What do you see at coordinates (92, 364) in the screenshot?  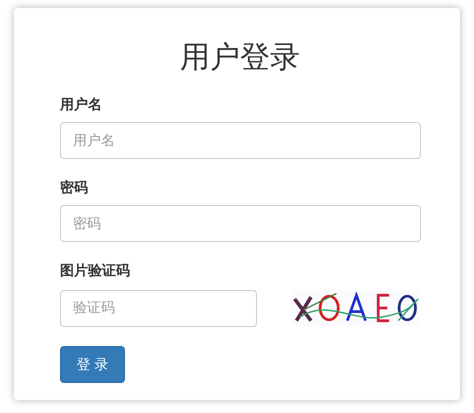 I see `login-button: 登 录` at bounding box center [92, 364].